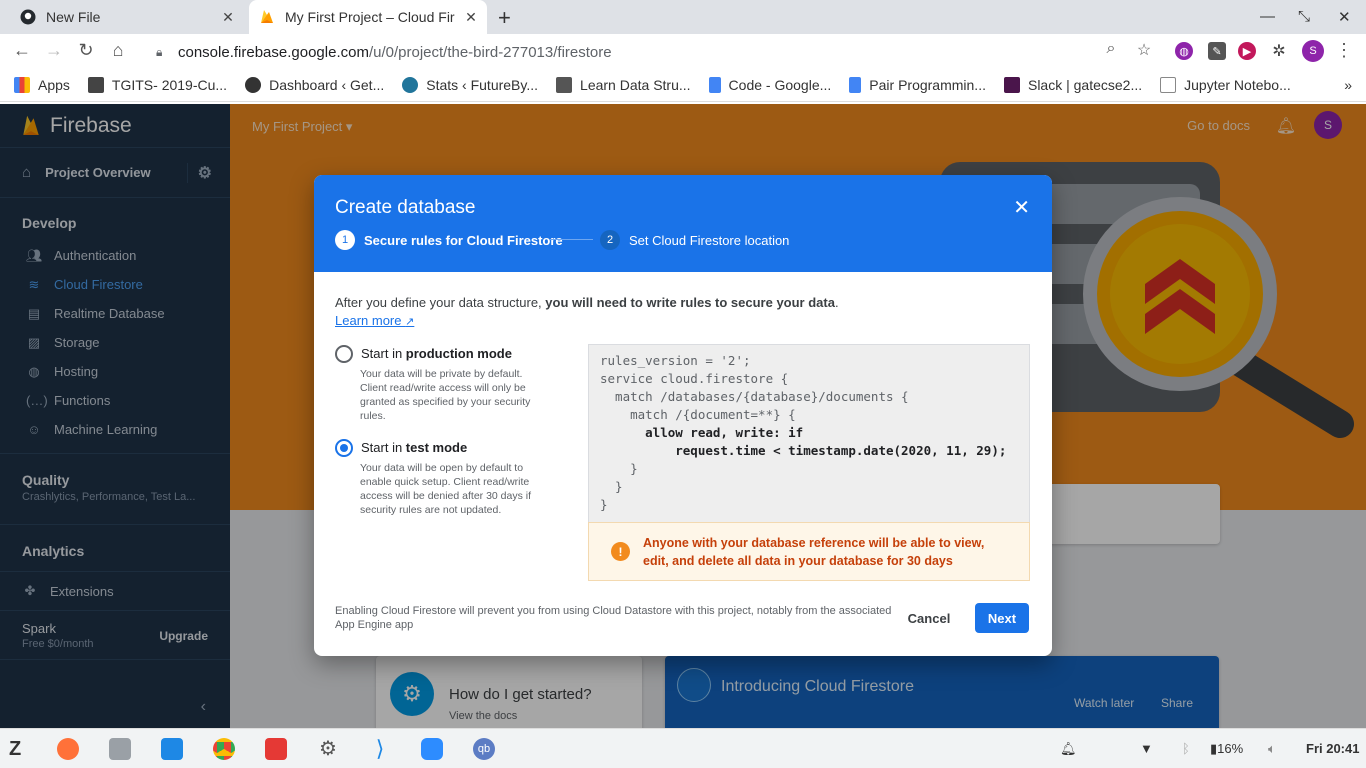 Image resolution: width=1366 pixels, height=768 pixels. What do you see at coordinates (1304, 16) in the screenshot?
I see `restore-icon: ⤡` at bounding box center [1304, 16].